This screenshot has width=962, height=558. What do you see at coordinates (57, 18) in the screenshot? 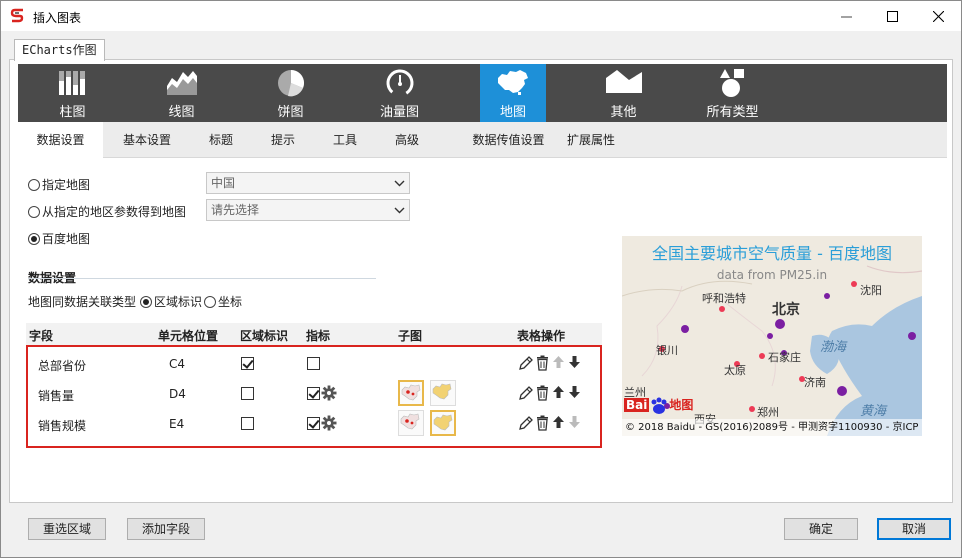
I see `window-title: 插入图表` at bounding box center [57, 18].